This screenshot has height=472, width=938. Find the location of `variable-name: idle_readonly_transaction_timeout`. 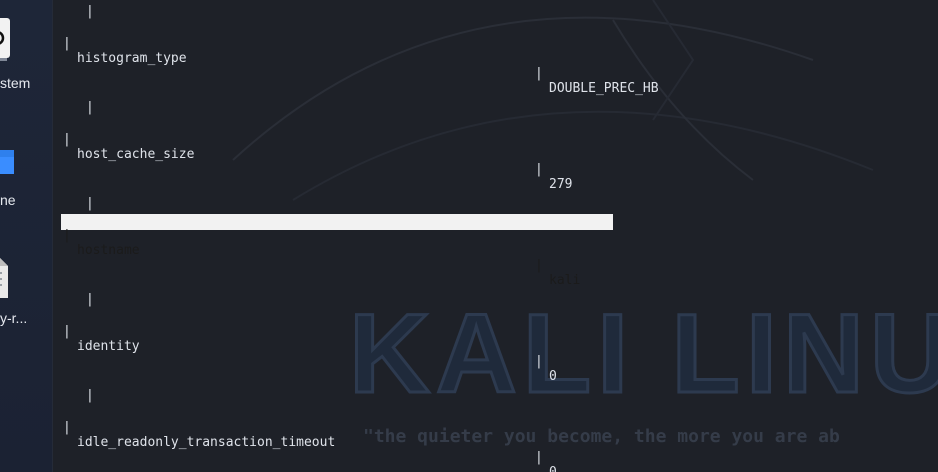

variable-name: idle_readonly_transaction_timeout is located at coordinates (206, 442).